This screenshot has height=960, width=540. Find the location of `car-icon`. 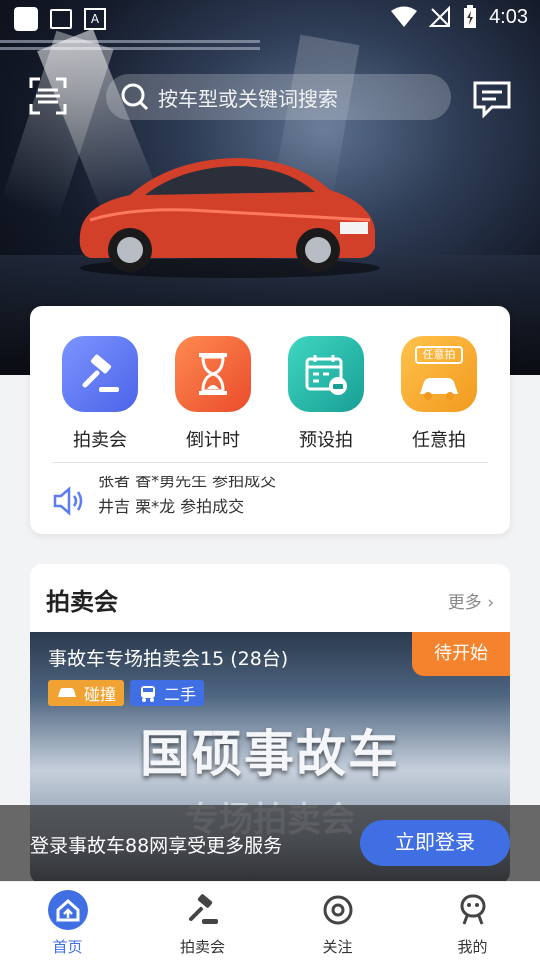

car-icon is located at coordinates (148, 694).